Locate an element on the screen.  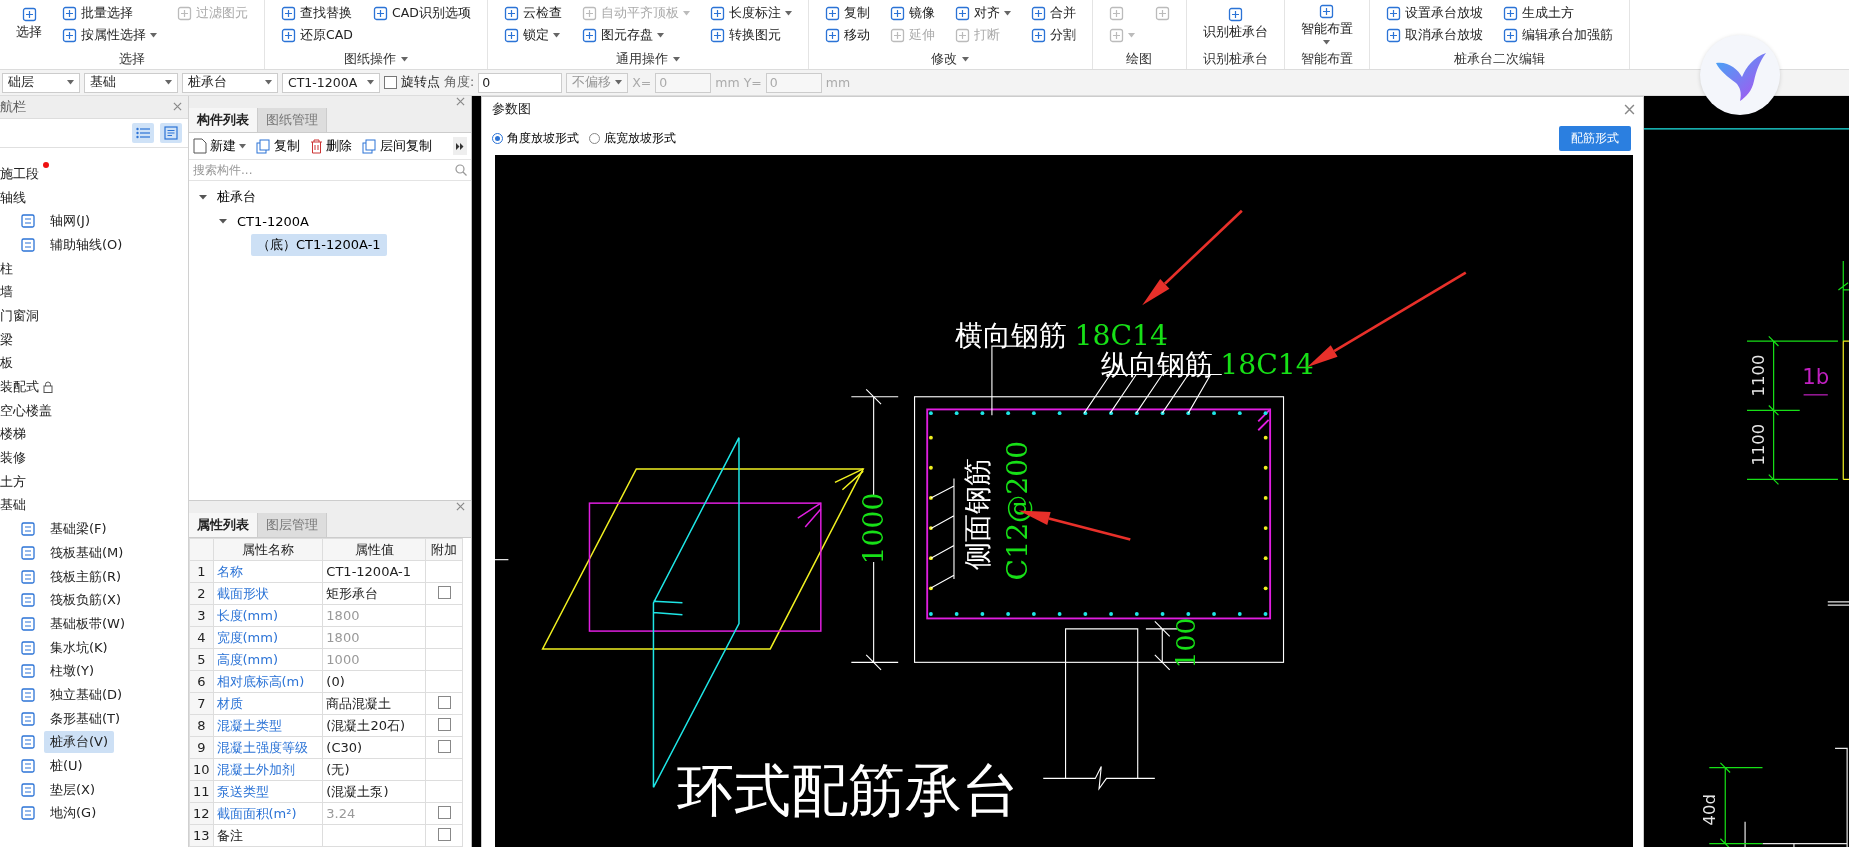
angle-field: 0 is located at coordinates (520, 82).